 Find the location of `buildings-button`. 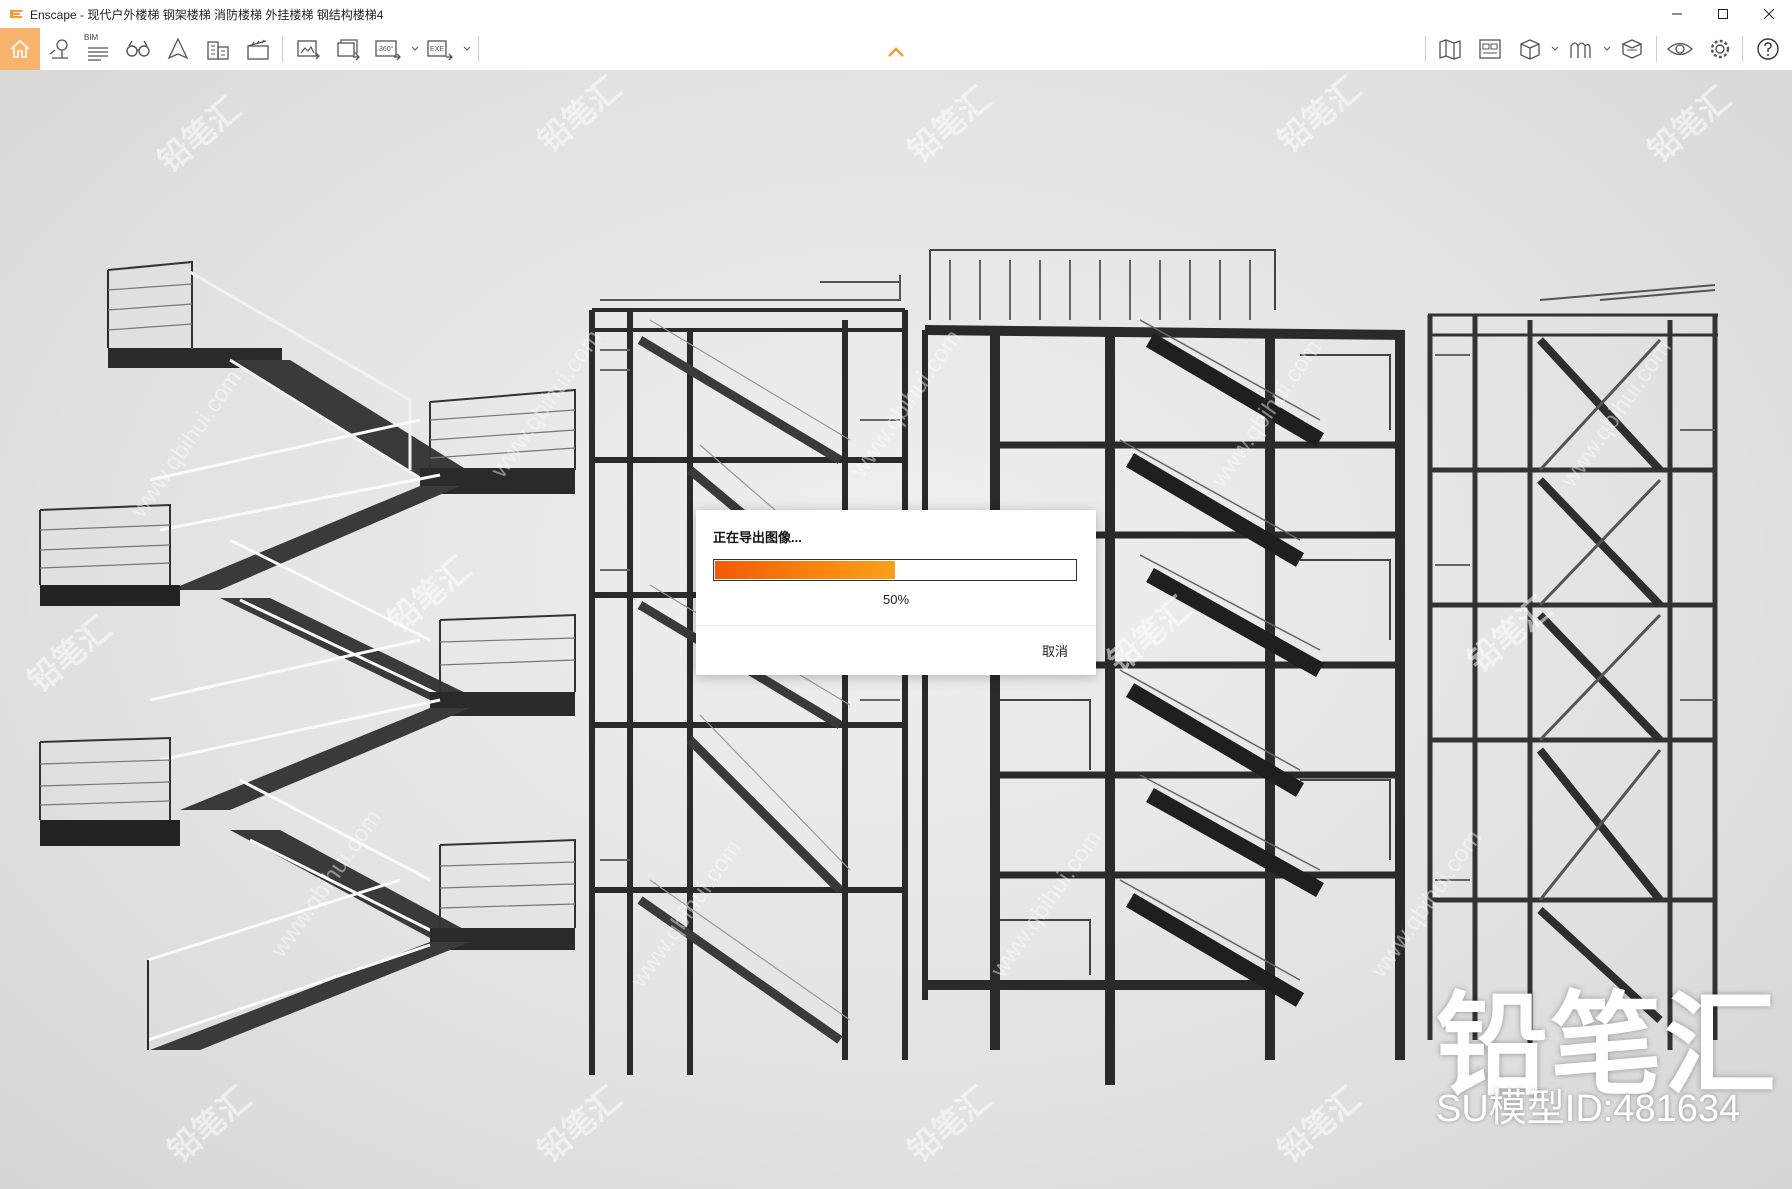

buildings-button is located at coordinates (218, 49).